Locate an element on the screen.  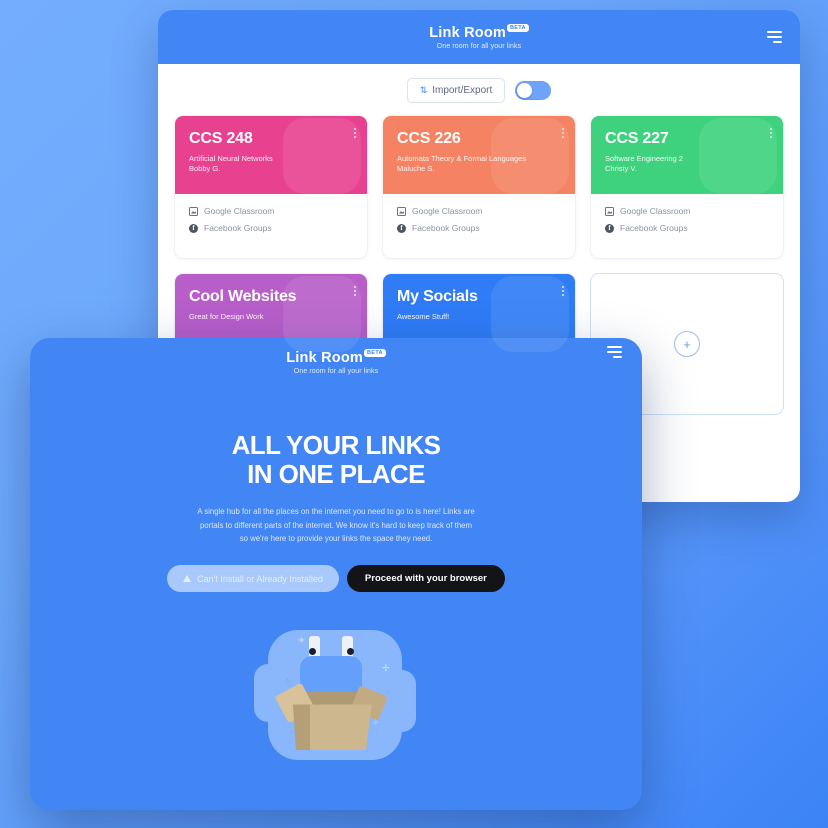
hero-headline-line2: IN ONE PLACE is located at coordinates (336, 474).